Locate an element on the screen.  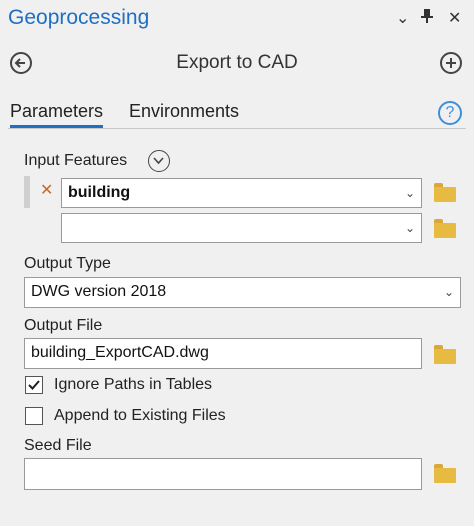
append-existing-checkbox is located at coordinates (34, 416).